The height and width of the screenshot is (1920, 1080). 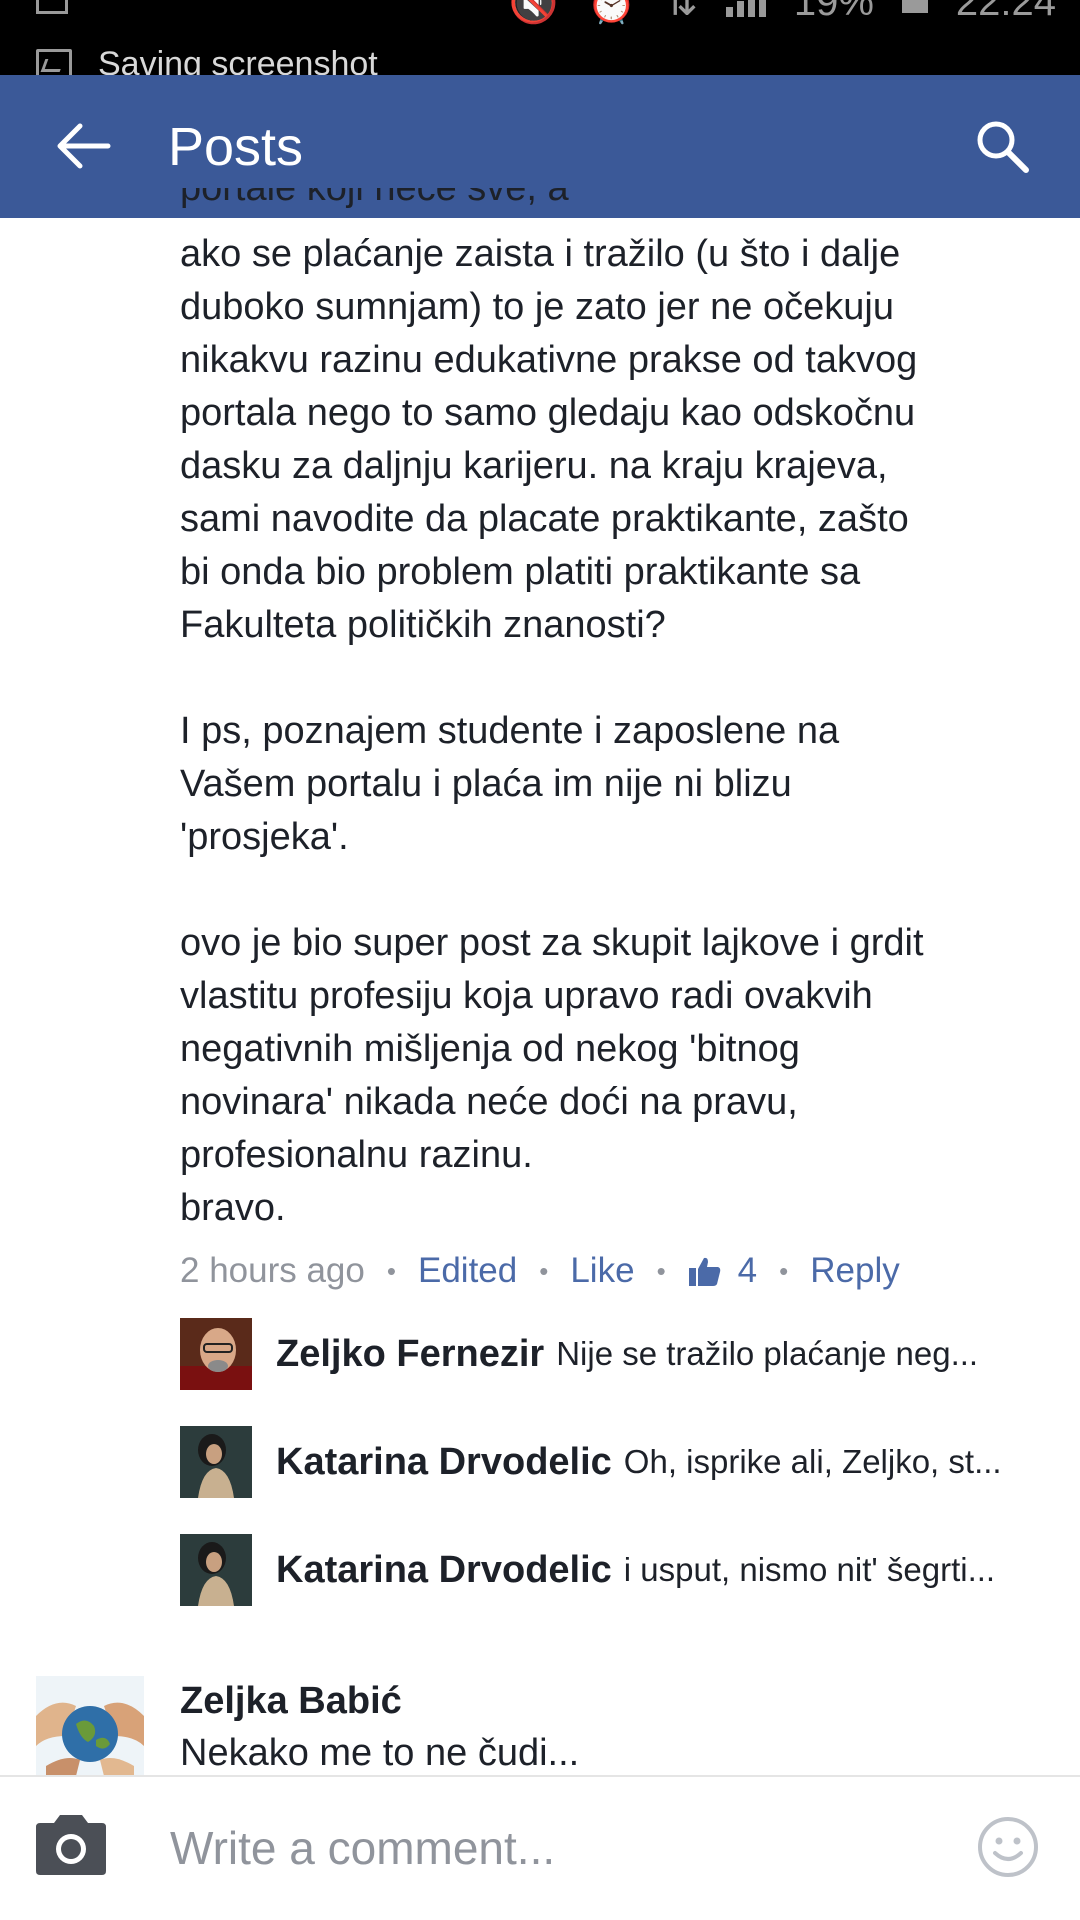 I want to click on camera-button, so click(x=72, y=1848).